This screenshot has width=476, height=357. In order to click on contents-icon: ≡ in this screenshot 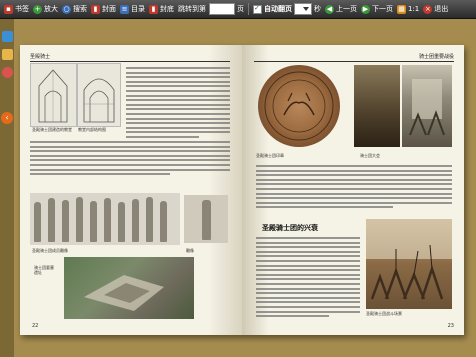, I will do `click(124, 9)`.